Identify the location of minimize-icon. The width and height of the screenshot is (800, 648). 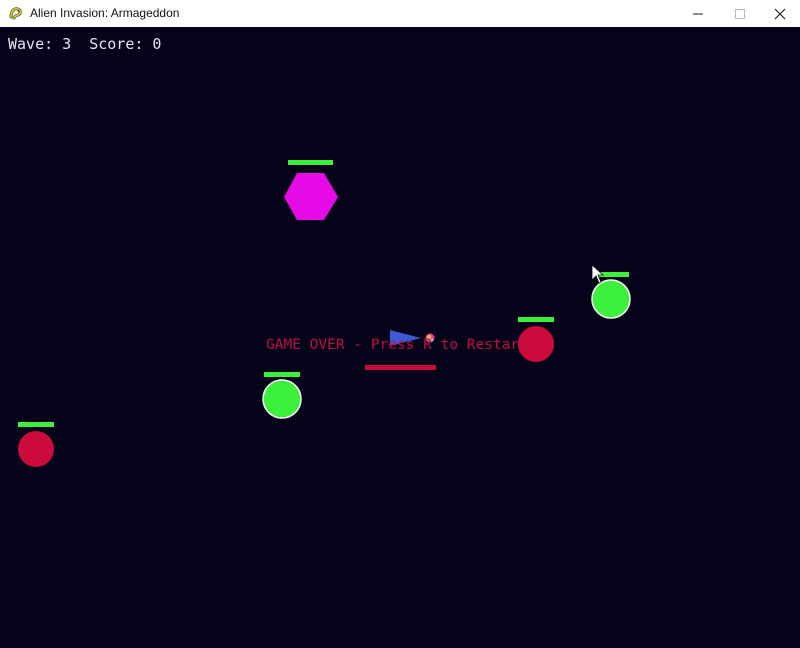
(698, 14).